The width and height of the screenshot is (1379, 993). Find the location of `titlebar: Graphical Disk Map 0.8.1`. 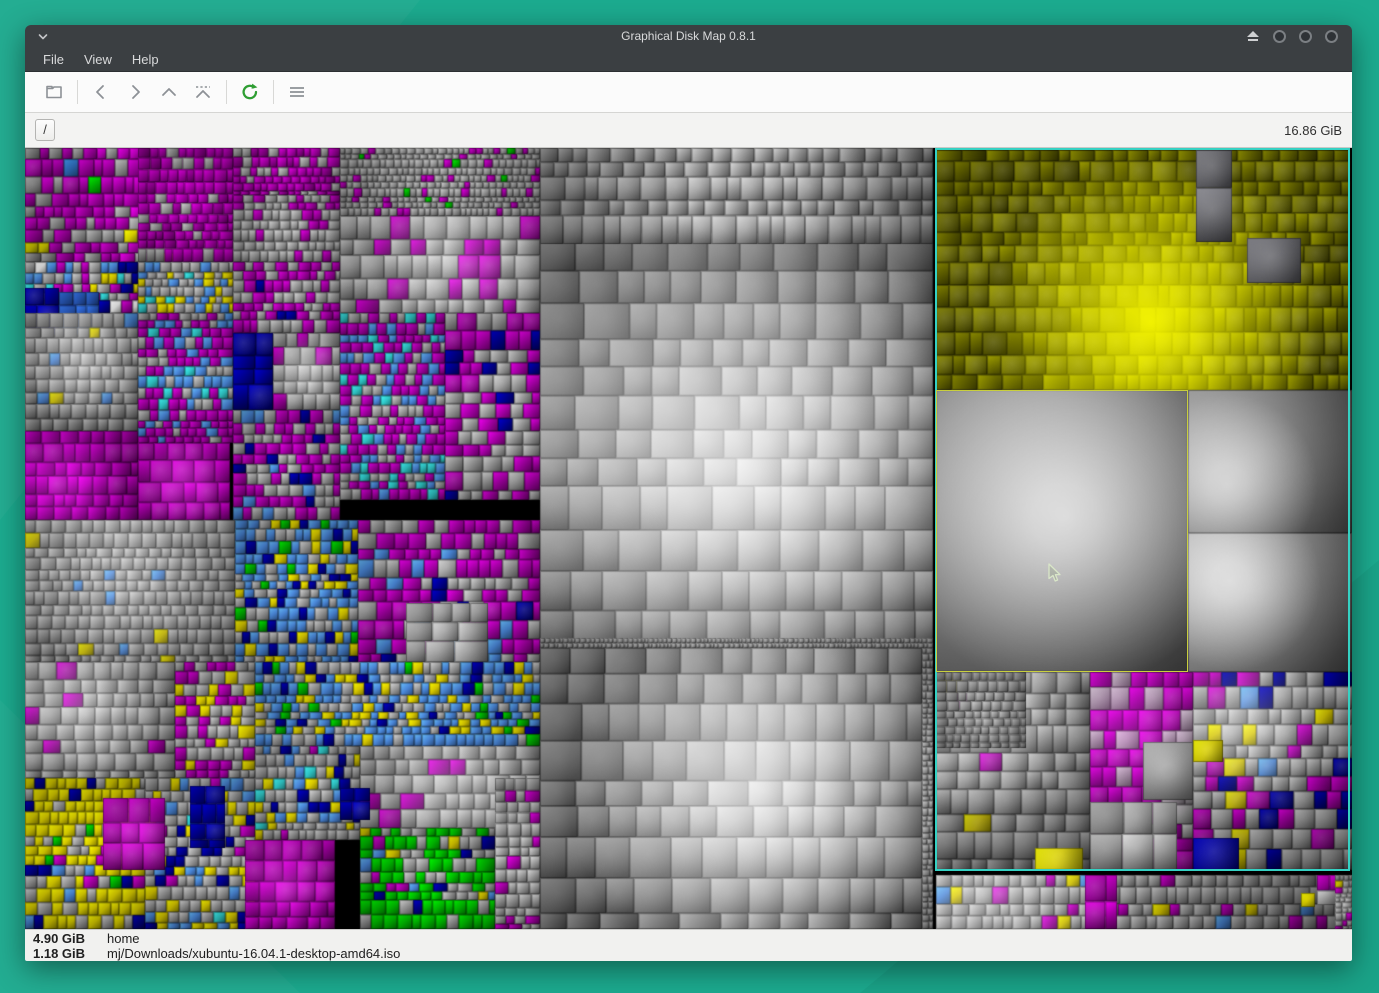

titlebar: Graphical Disk Map 0.8.1 is located at coordinates (688, 36).